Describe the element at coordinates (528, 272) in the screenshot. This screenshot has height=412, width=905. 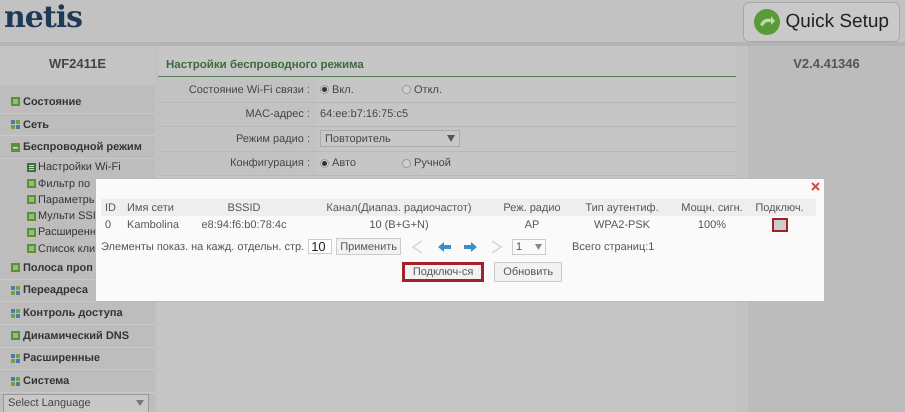
I see `refresh-button: Обновить` at that location.